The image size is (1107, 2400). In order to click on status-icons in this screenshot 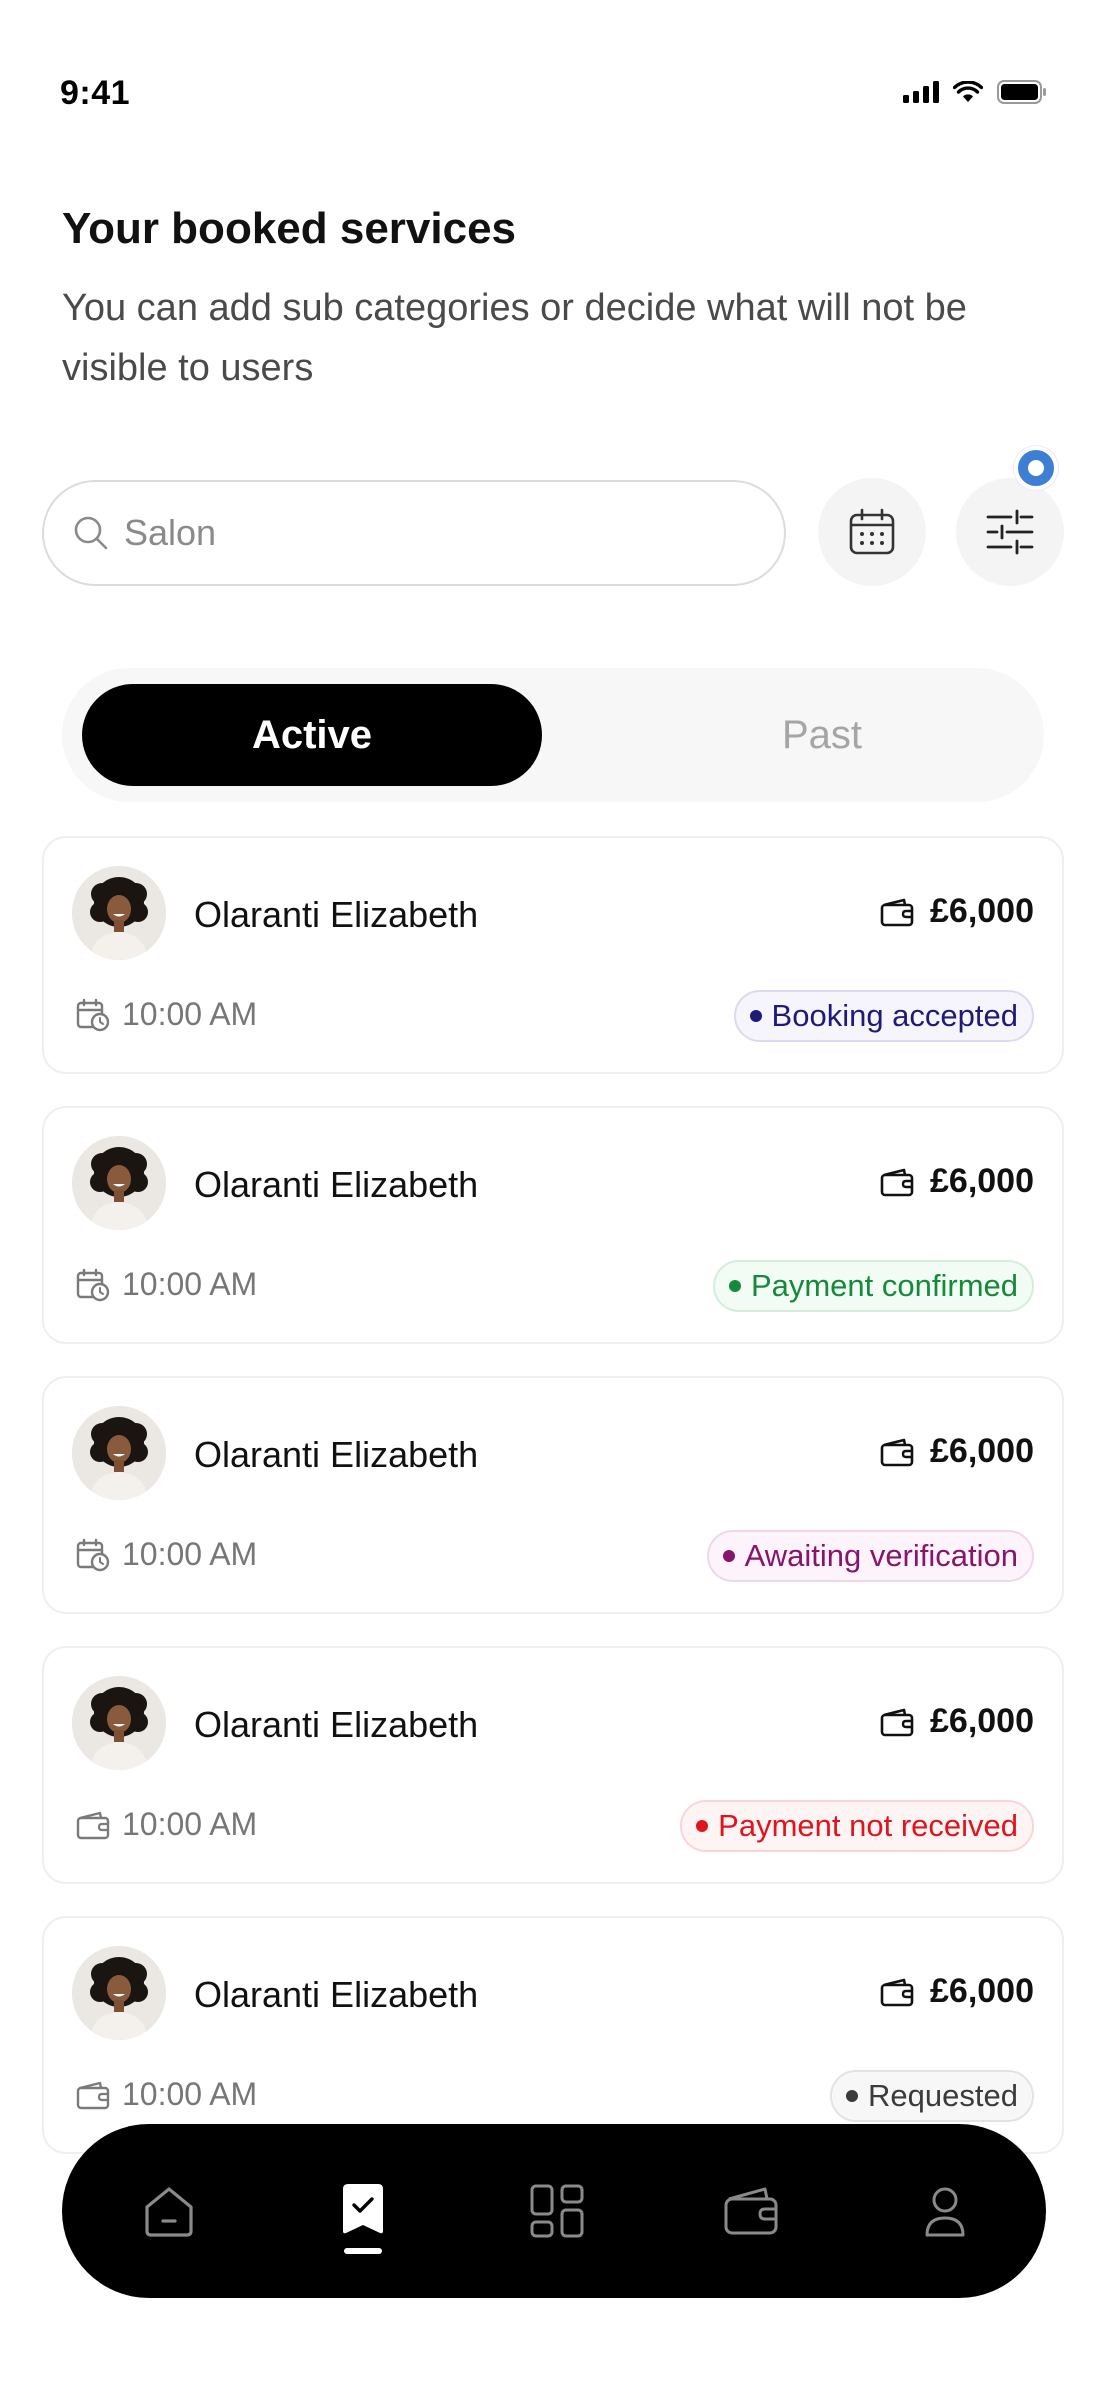, I will do `click(975, 92)`.